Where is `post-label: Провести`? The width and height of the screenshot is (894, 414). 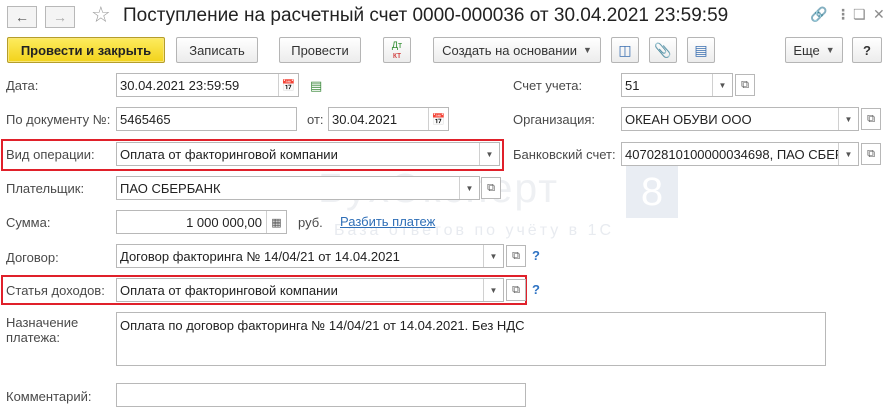 post-label: Провести is located at coordinates (320, 50).